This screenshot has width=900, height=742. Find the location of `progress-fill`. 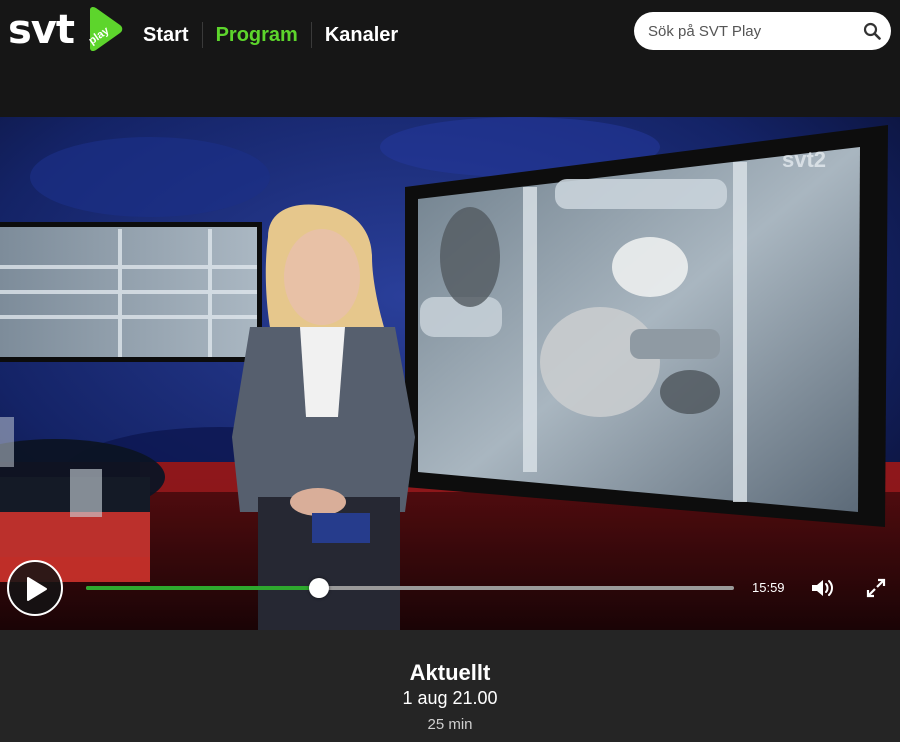

progress-fill is located at coordinates (203, 588).